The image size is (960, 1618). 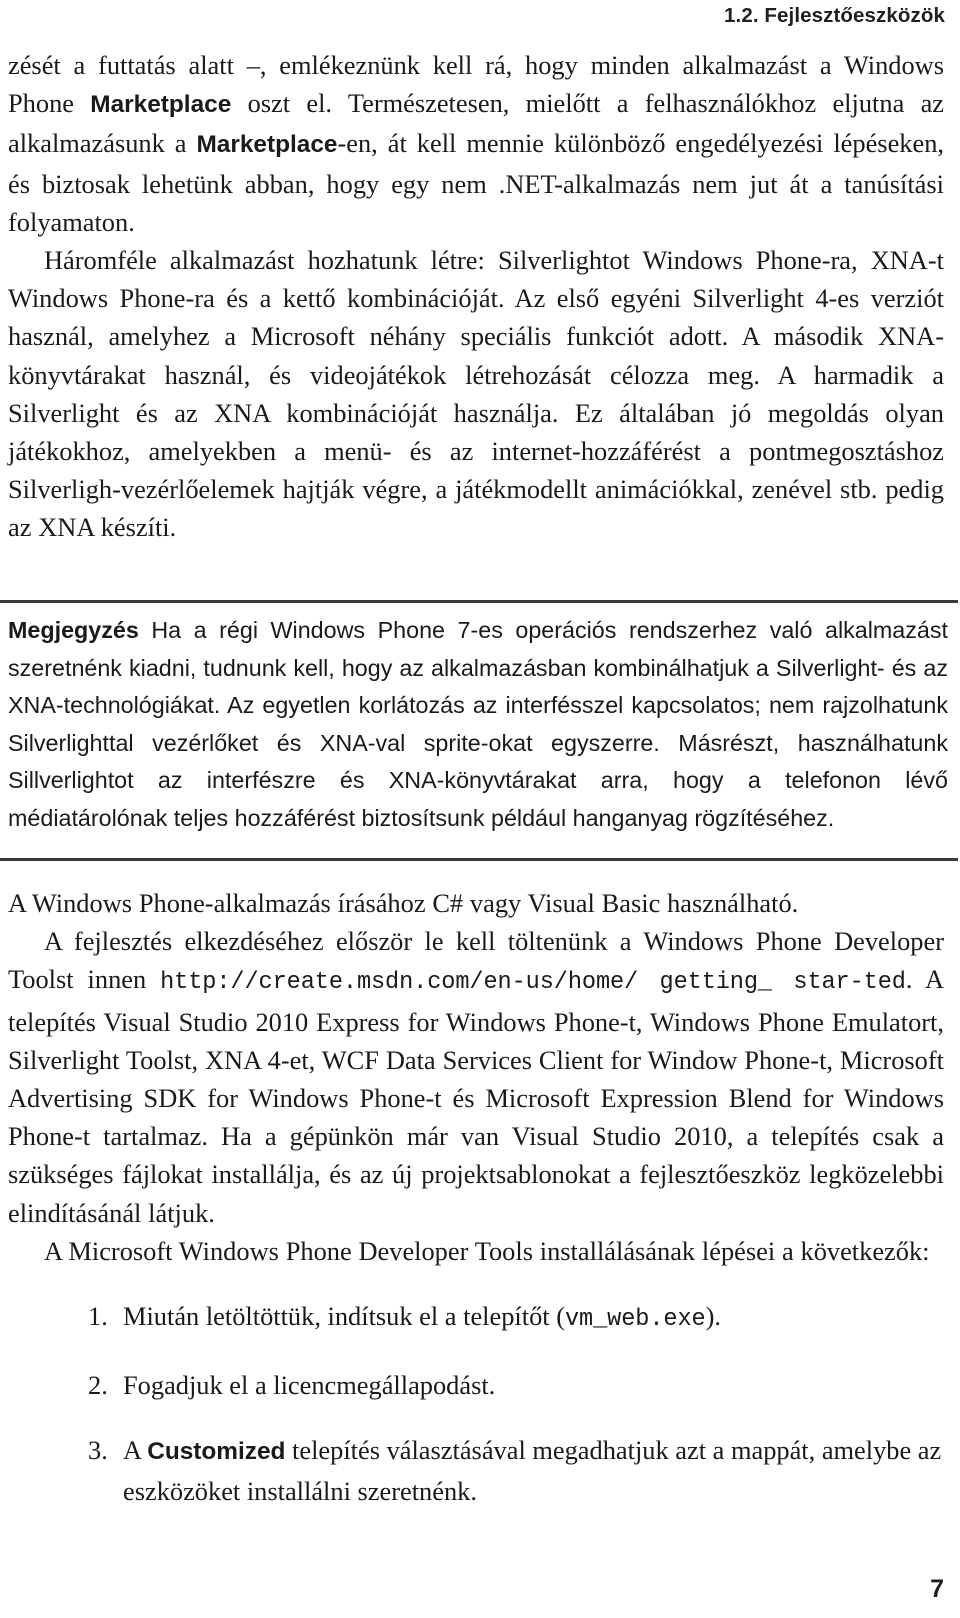 I want to click on list-marker: 1., so click(x=98, y=1316).